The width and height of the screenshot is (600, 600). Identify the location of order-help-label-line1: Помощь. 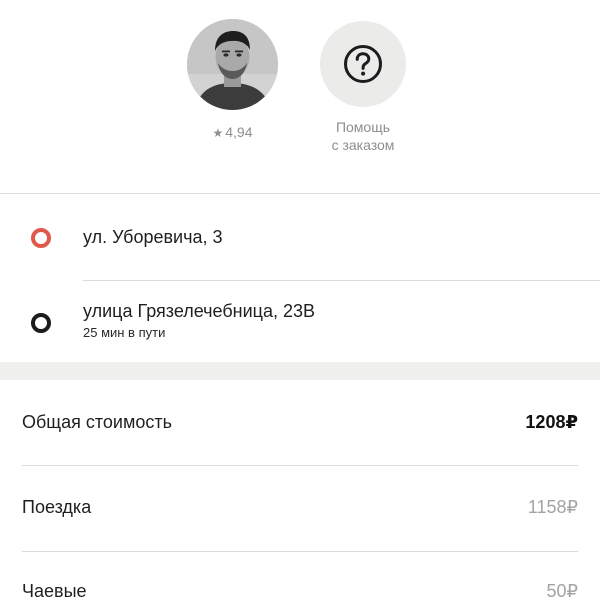
(363, 127).